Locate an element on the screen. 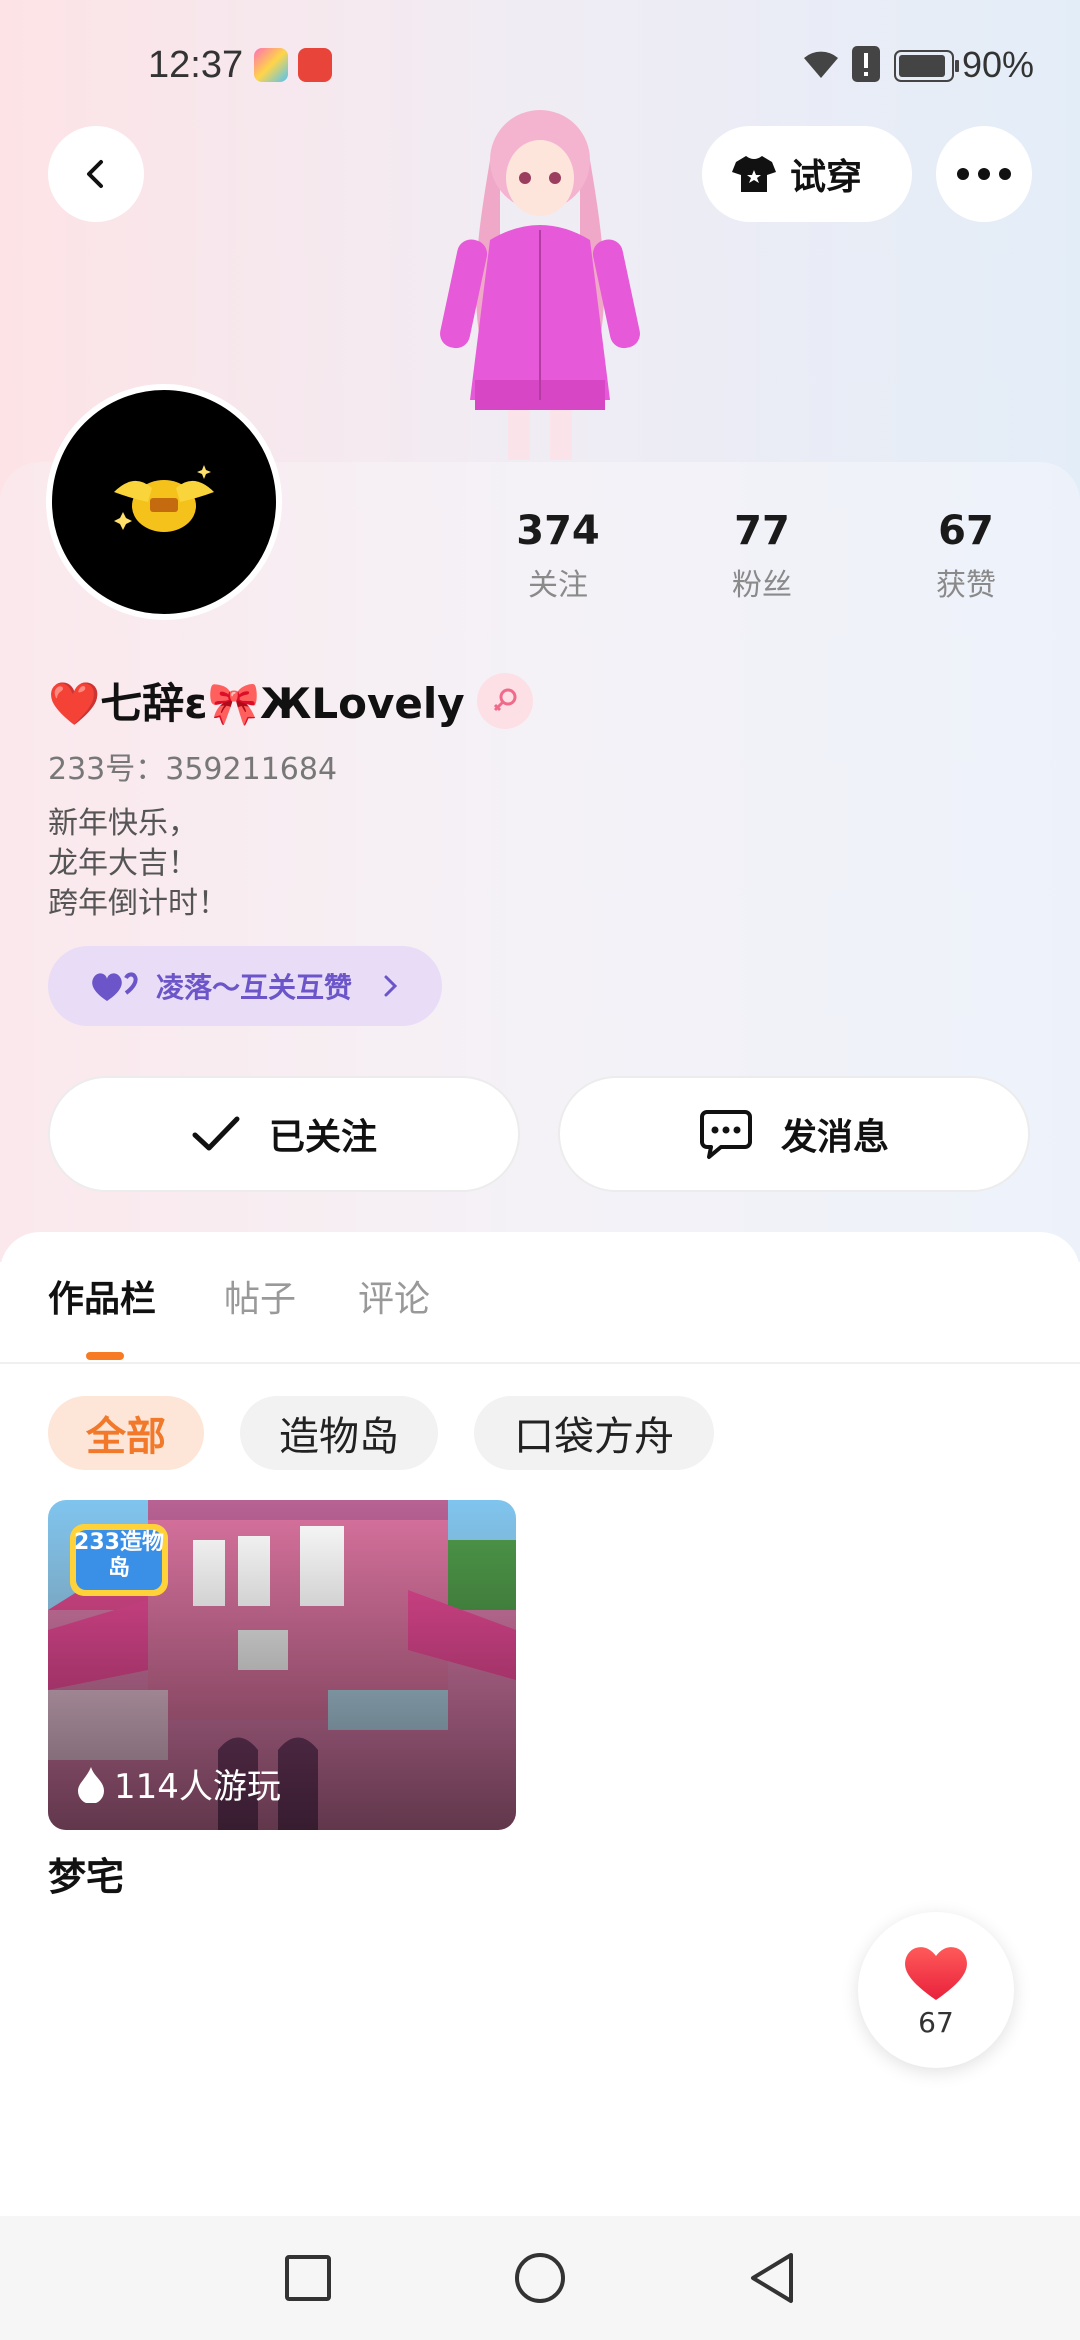  work-card: 233造物岛 114人游玩 is located at coordinates (282, 1665).